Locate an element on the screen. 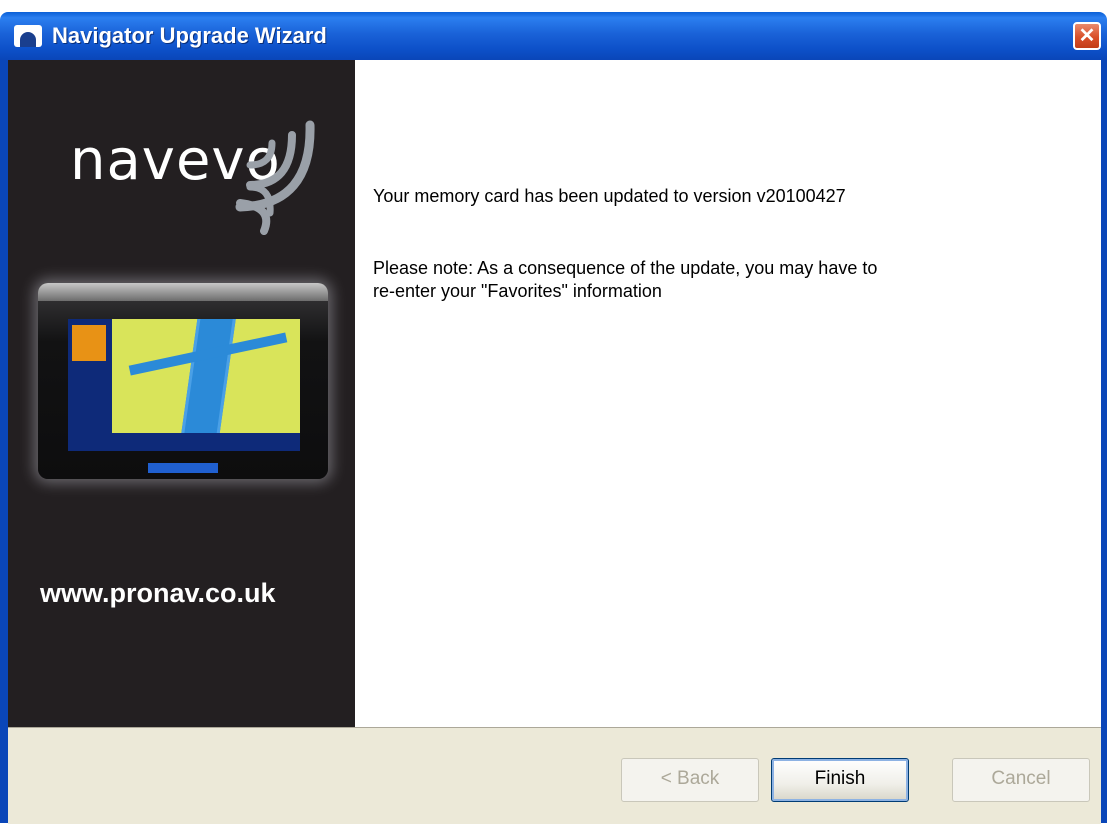 The image size is (1107, 824). screen-status-bar is located at coordinates (184, 442).